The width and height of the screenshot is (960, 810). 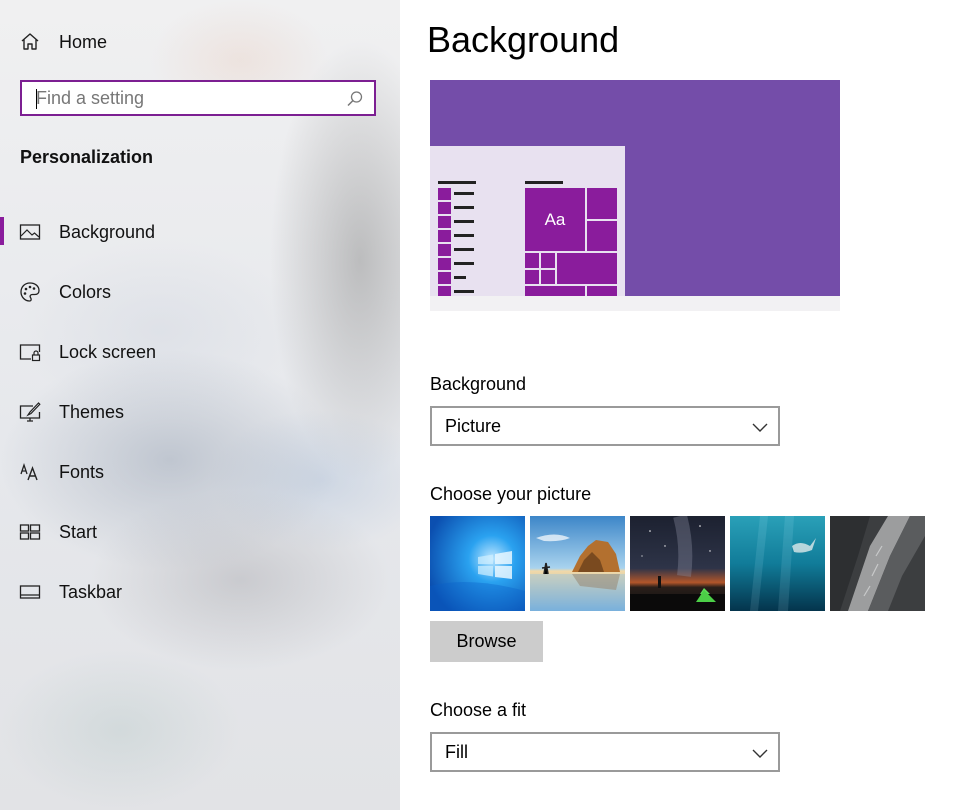 I want to click on dropdown-value: Picture, so click(x=473, y=426).